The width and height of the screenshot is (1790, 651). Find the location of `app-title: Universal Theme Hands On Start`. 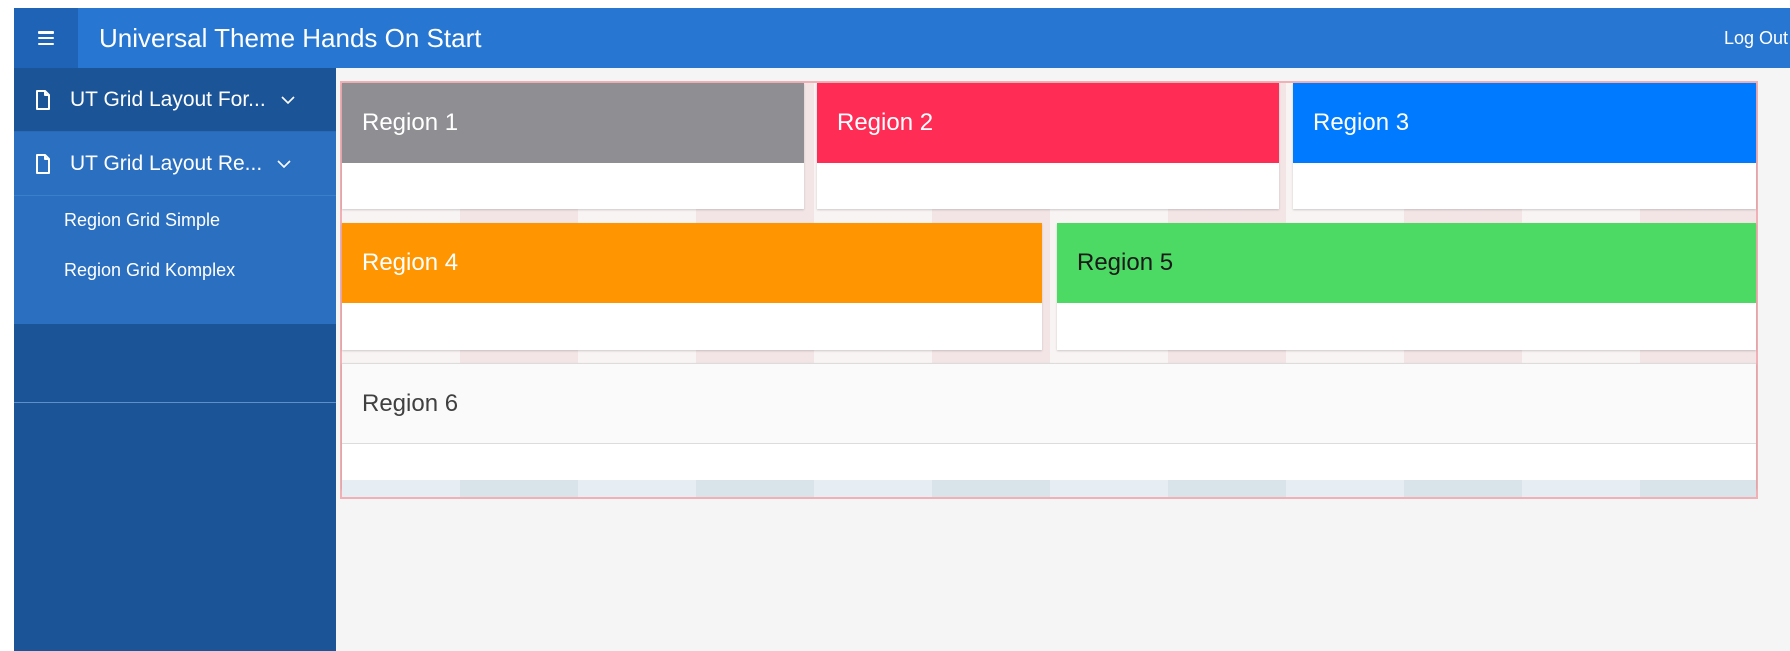

app-title: Universal Theme Hands On Start is located at coordinates (290, 38).